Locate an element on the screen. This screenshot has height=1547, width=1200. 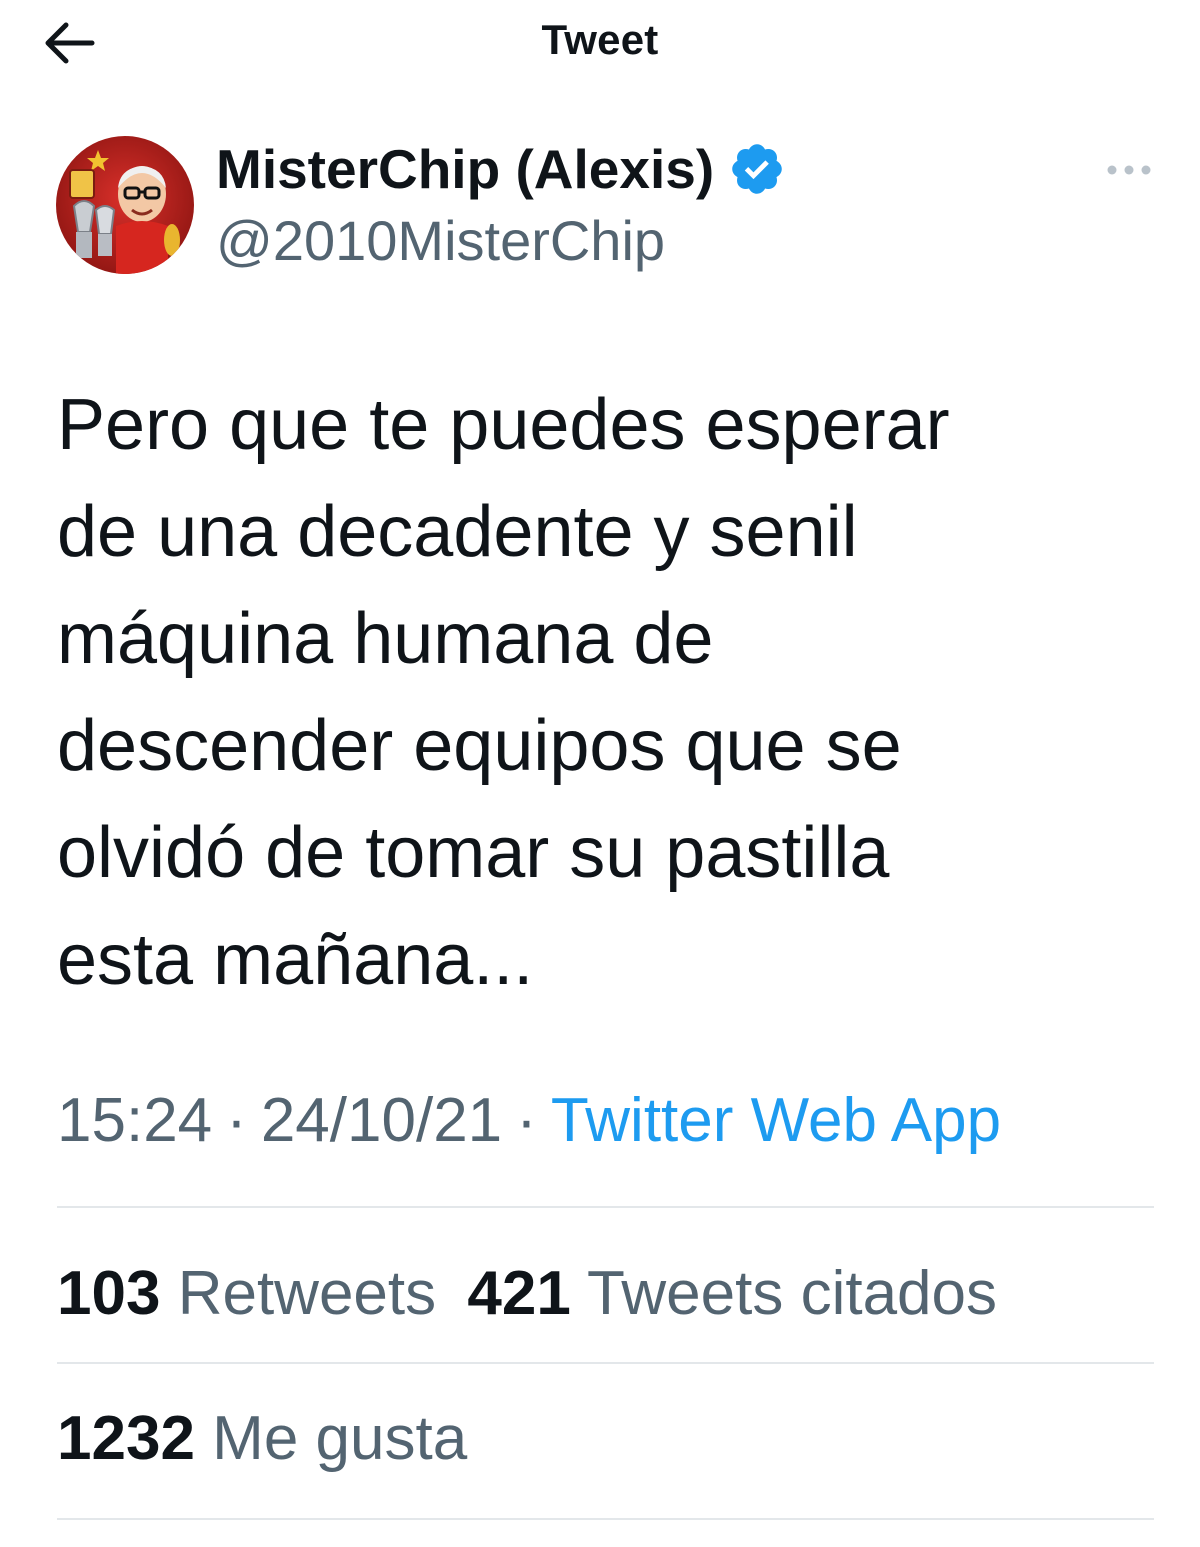
retweets-stat: 103 Retweets is located at coordinates (246, 1293).